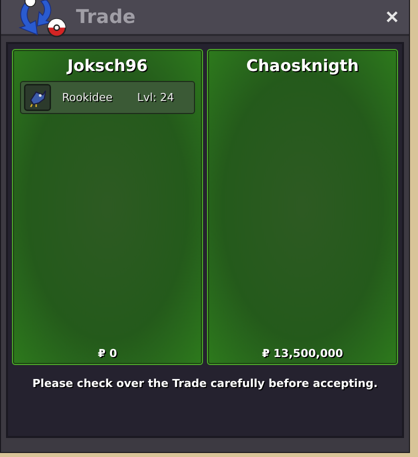 Image resolution: width=418 pixels, height=457 pixels. I want to click on money-amount: ₽ 0, so click(108, 353).